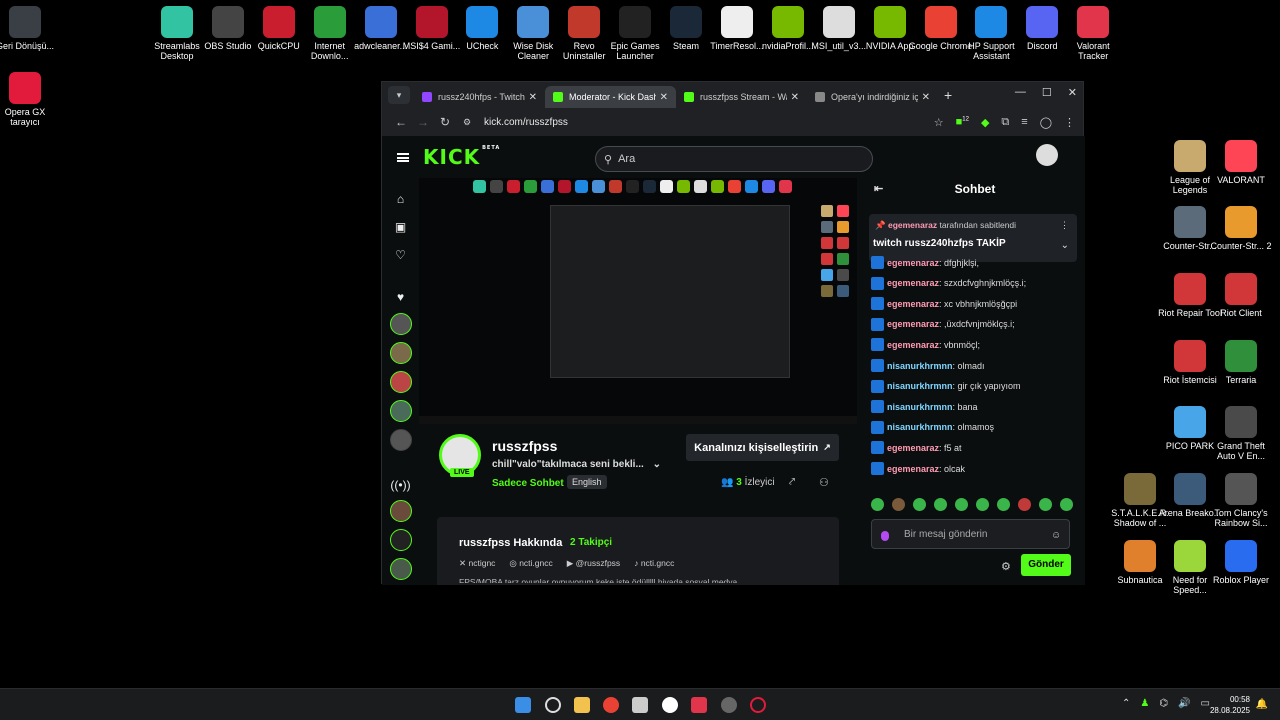  What do you see at coordinates (1047, 155) in the screenshot?
I see `user-avatar` at bounding box center [1047, 155].